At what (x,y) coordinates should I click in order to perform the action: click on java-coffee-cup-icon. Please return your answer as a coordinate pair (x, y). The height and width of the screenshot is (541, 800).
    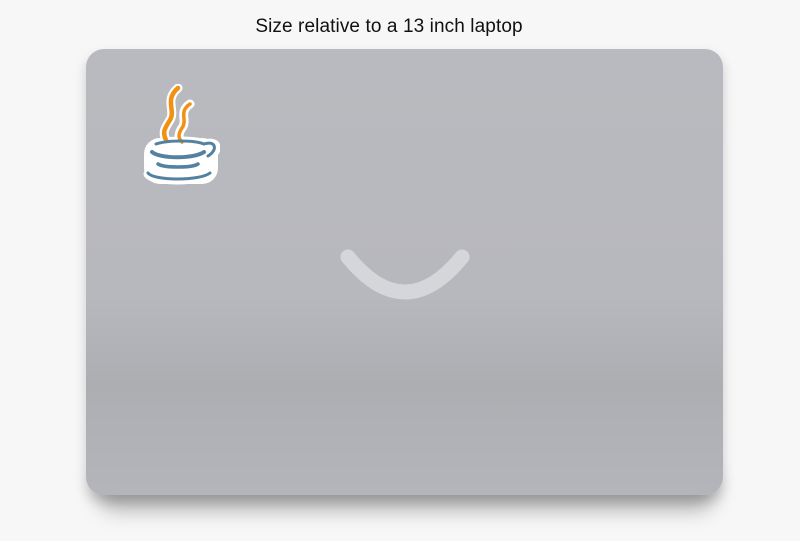
    Looking at the image, I should click on (181, 134).